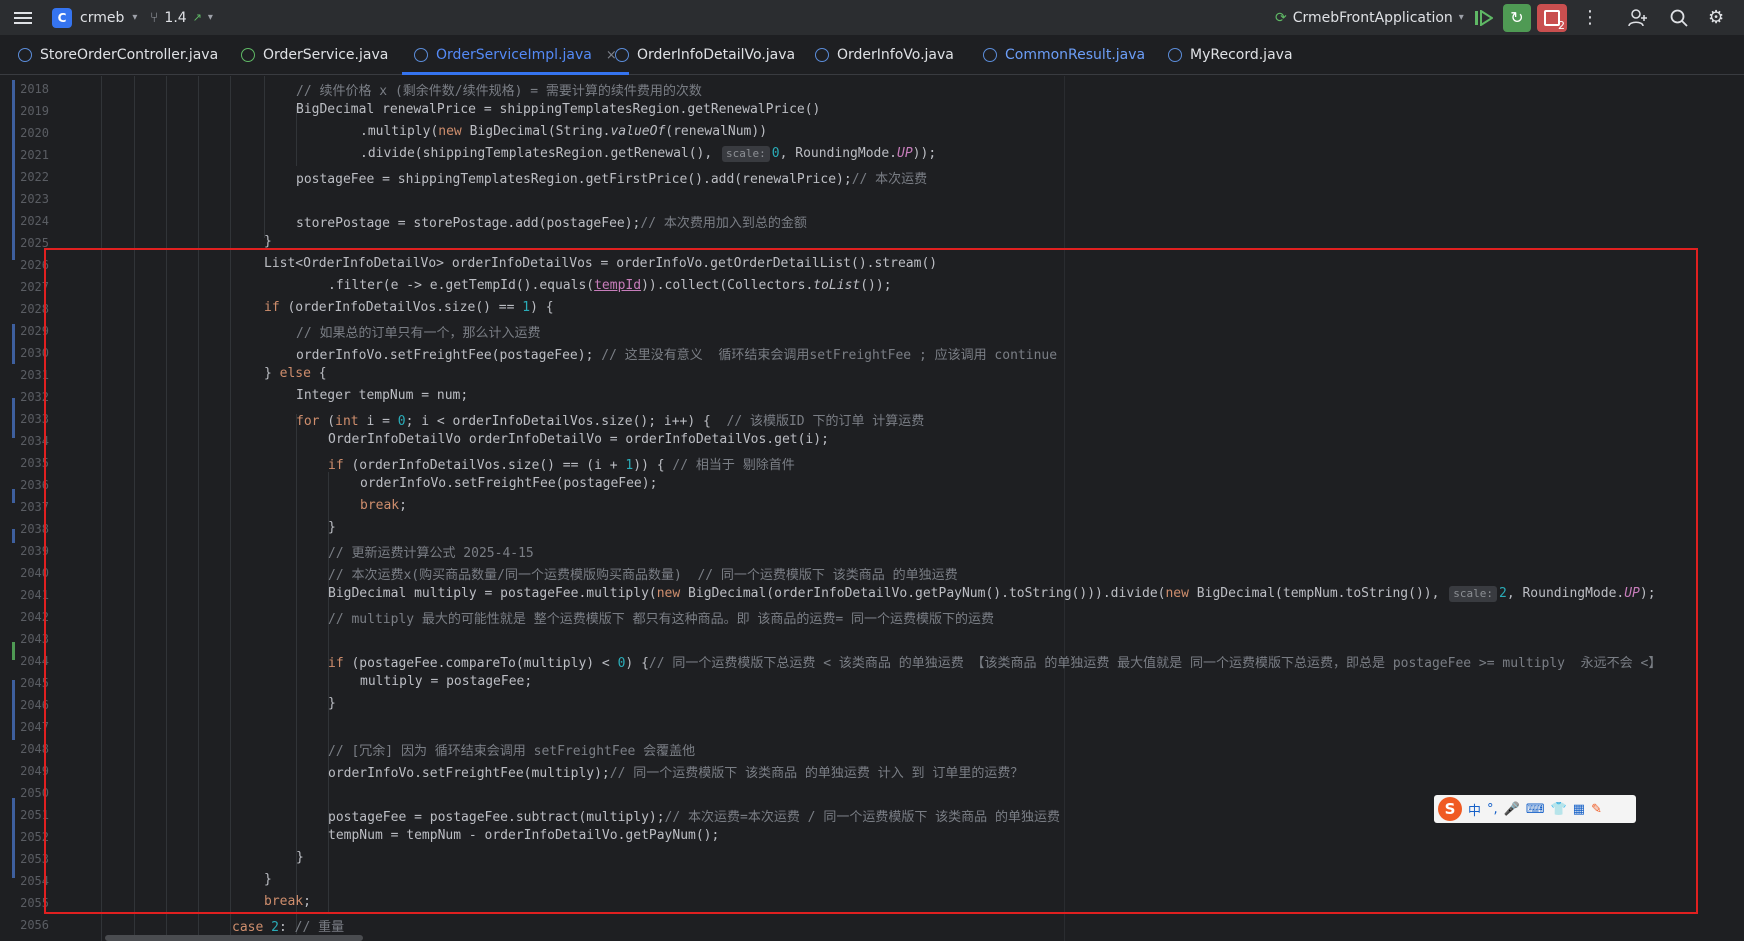  I want to click on stop-count-badge: 2, so click(1561, 25).